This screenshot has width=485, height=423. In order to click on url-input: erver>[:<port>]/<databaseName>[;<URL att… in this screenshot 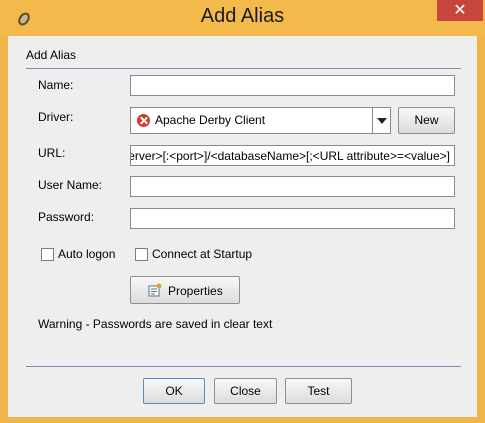, I will do `click(292, 155)`.